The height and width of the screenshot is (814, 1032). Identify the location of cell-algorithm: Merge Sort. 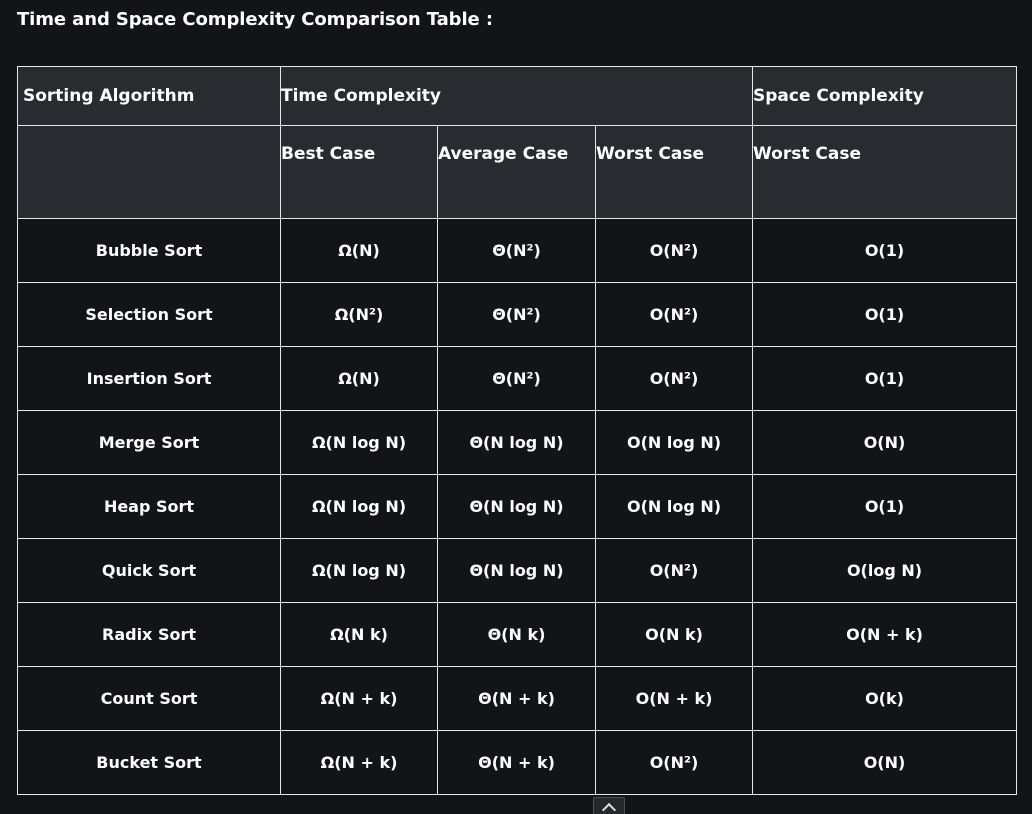
(149, 442).